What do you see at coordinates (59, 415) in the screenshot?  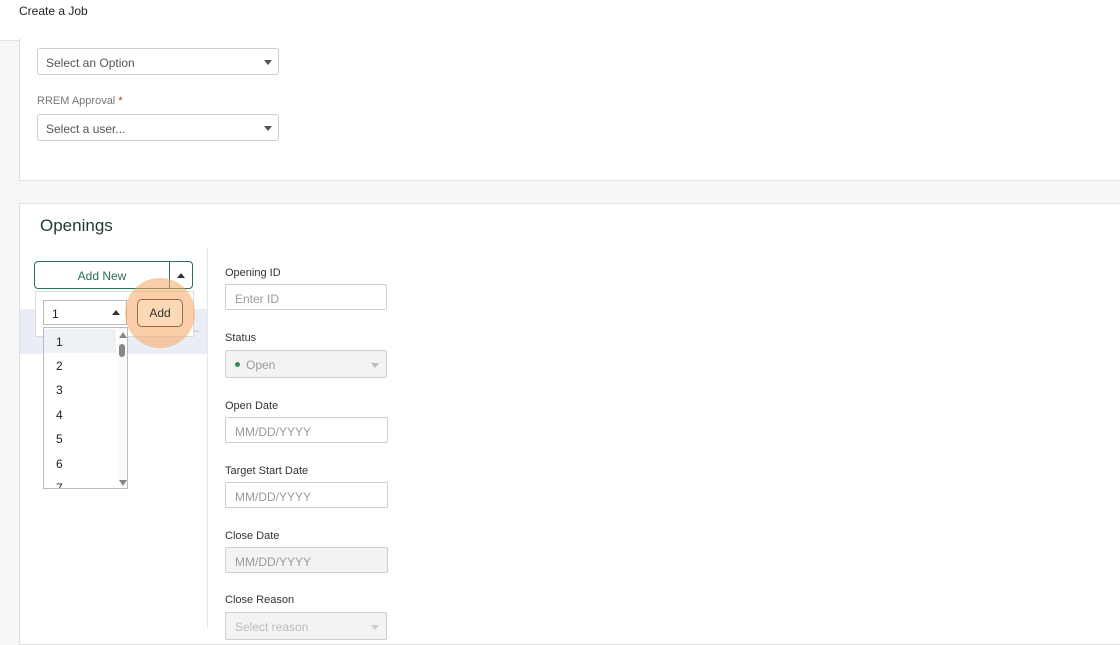 I see `quantity-option-label: 4` at bounding box center [59, 415].